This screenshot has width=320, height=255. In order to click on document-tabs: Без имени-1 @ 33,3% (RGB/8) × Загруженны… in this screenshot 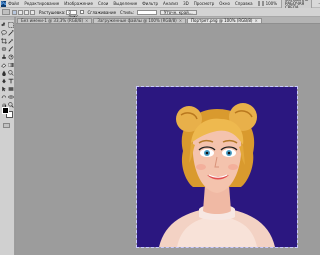, I will do `click(168, 20)`.